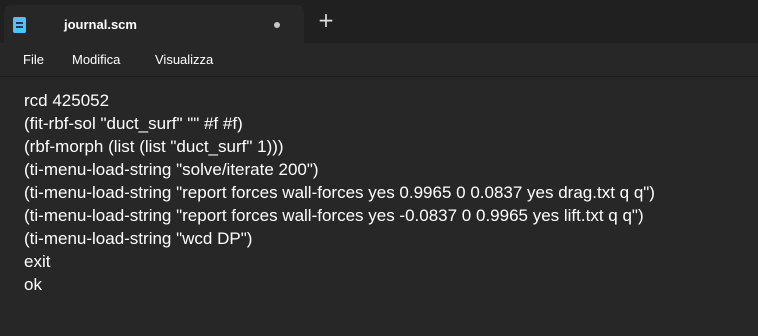 The width and height of the screenshot is (758, 336). What do you see at coordinates (33, 59) in the screenshot?
I see `menu-file: File` at bounding box center [33, 59].